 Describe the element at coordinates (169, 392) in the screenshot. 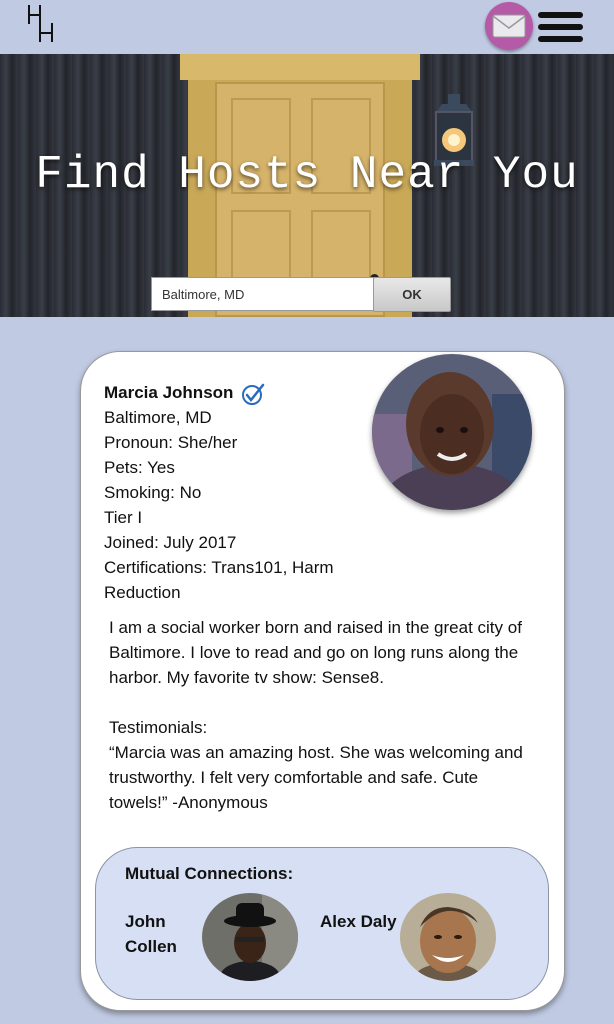

I see `host-name: Marcia Johnson` at that location.